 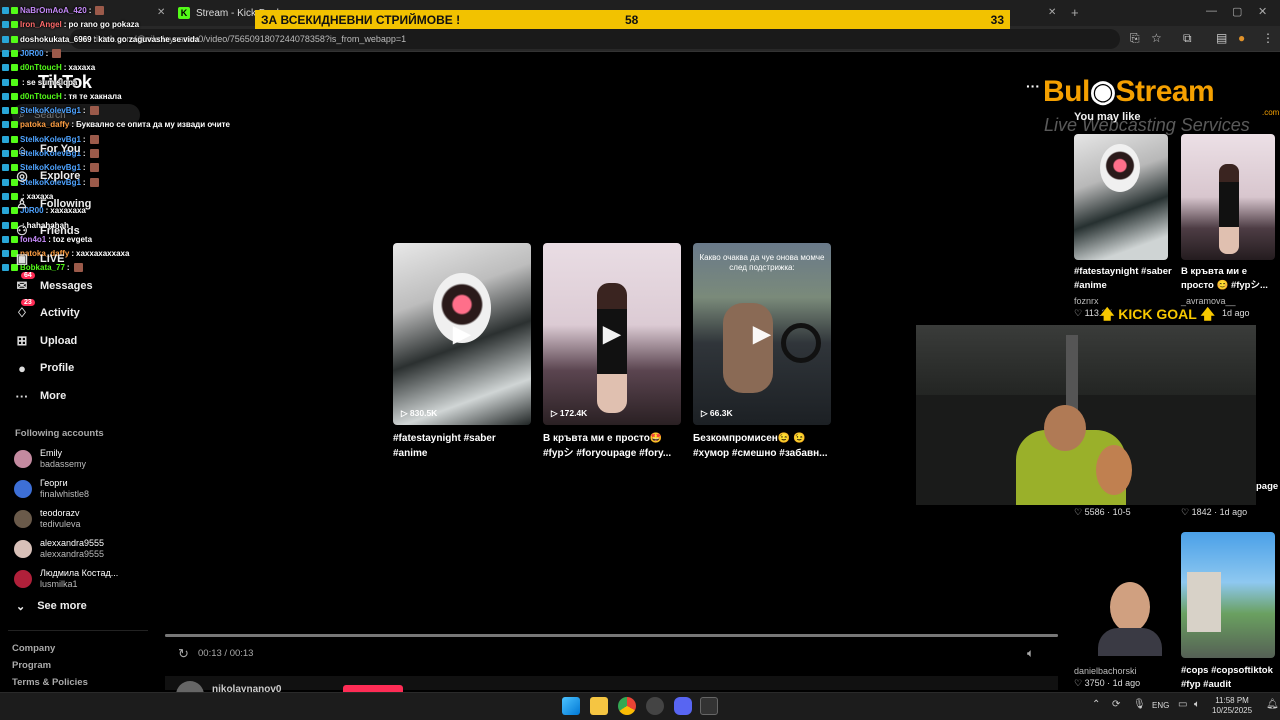 I want to click on chat-username: StelkoKolevBg1, so click(x=50, y=110).